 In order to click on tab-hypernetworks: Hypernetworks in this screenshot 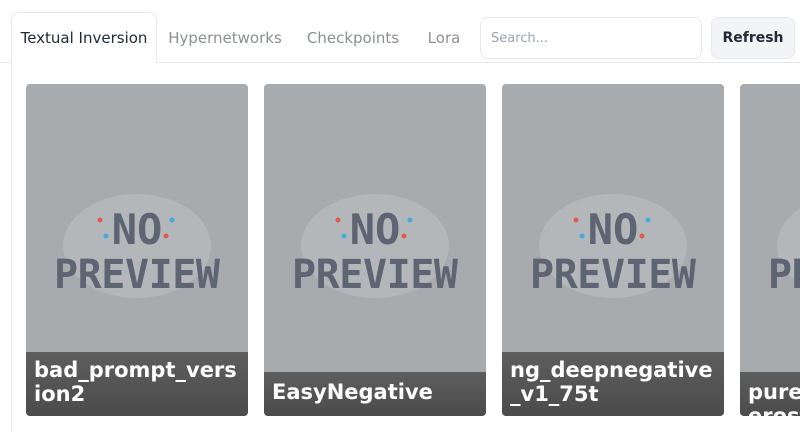, I will do `click(225, 37)`.